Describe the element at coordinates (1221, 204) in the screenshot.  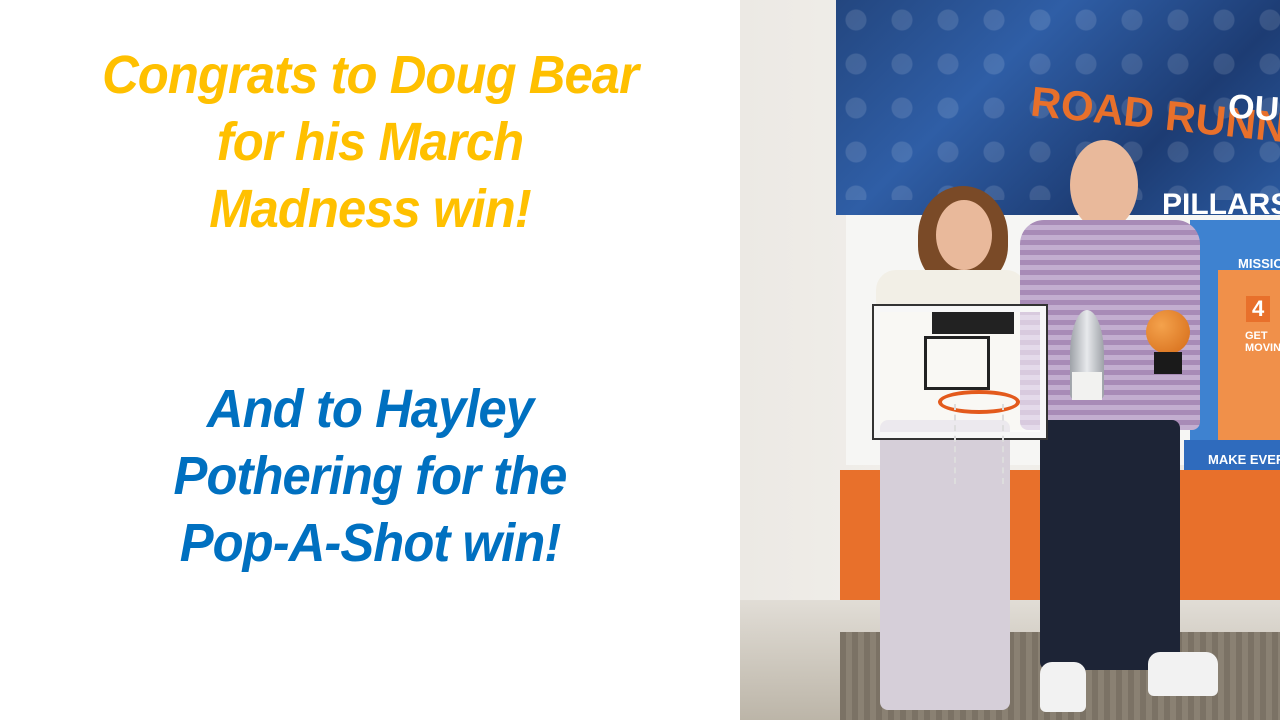
I see `mural-pillars-text: PILLARS` at that location.